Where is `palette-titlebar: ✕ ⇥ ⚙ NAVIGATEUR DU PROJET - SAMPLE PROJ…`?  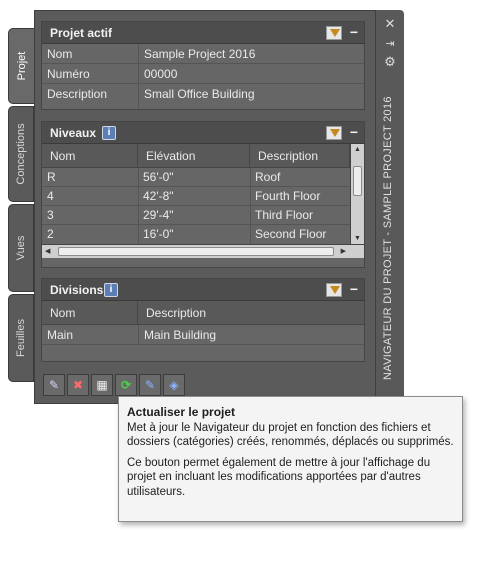
palette-titlebar: ✕ ⇥ ⚙ NAVIGATEUR DU PROJET - SAMPLE PROJ… is located at coordinates (390, 205).